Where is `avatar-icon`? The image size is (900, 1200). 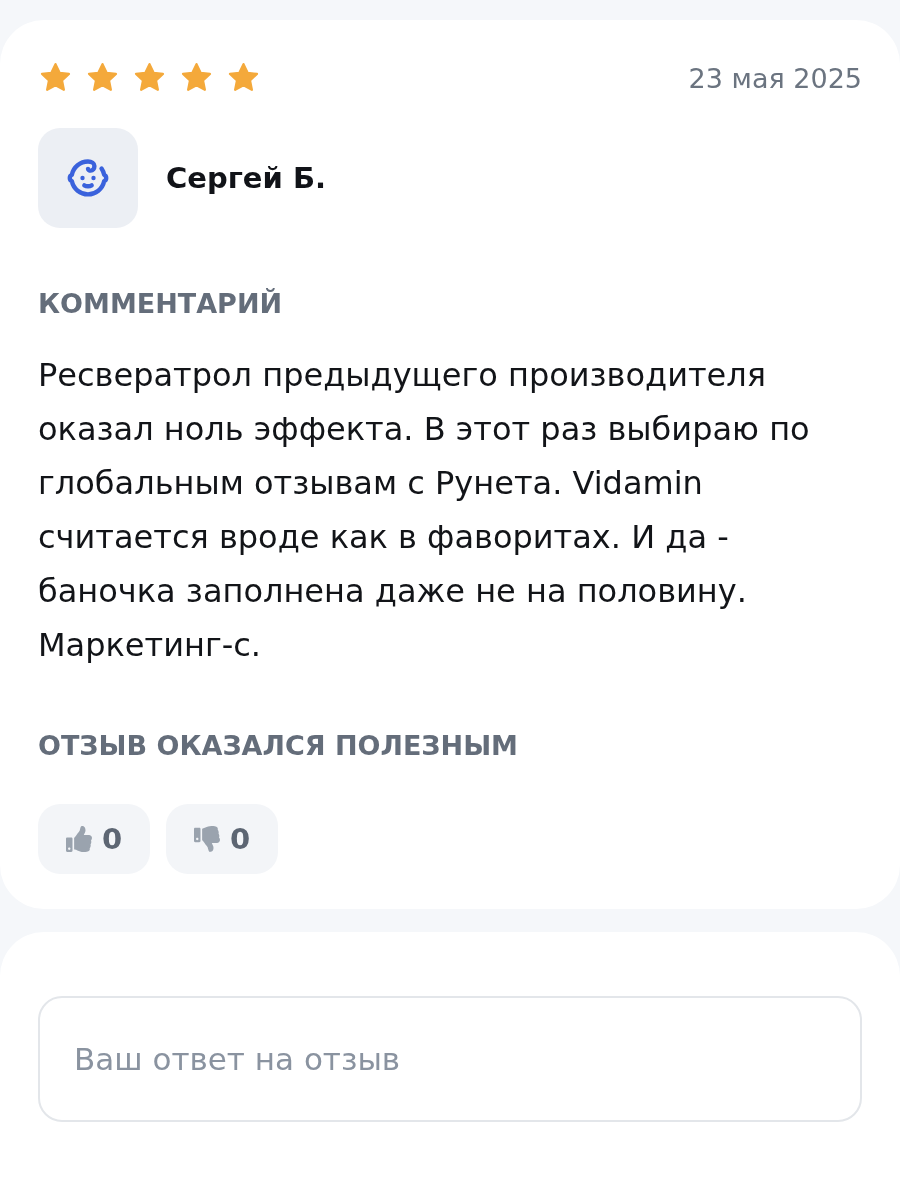
avatar-icon is located at coordinates (88, 178).